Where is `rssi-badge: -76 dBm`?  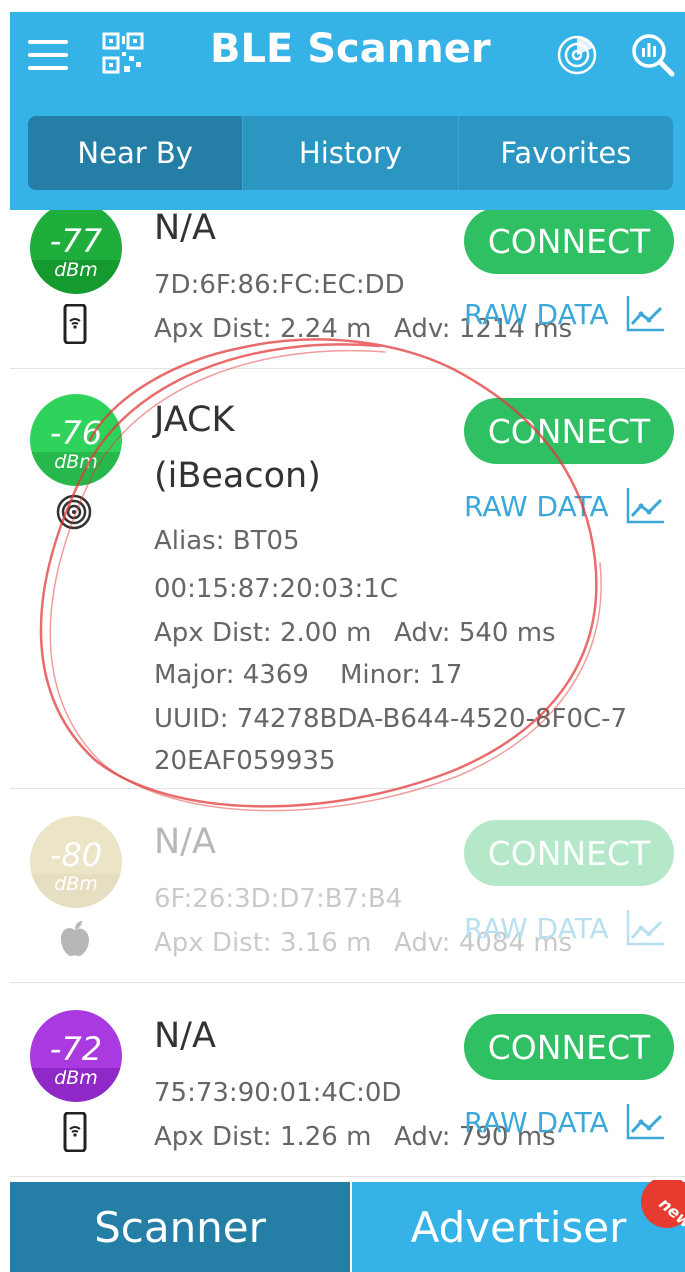
rssi-badge: -76 dBm is located at coordinates (76, 440).